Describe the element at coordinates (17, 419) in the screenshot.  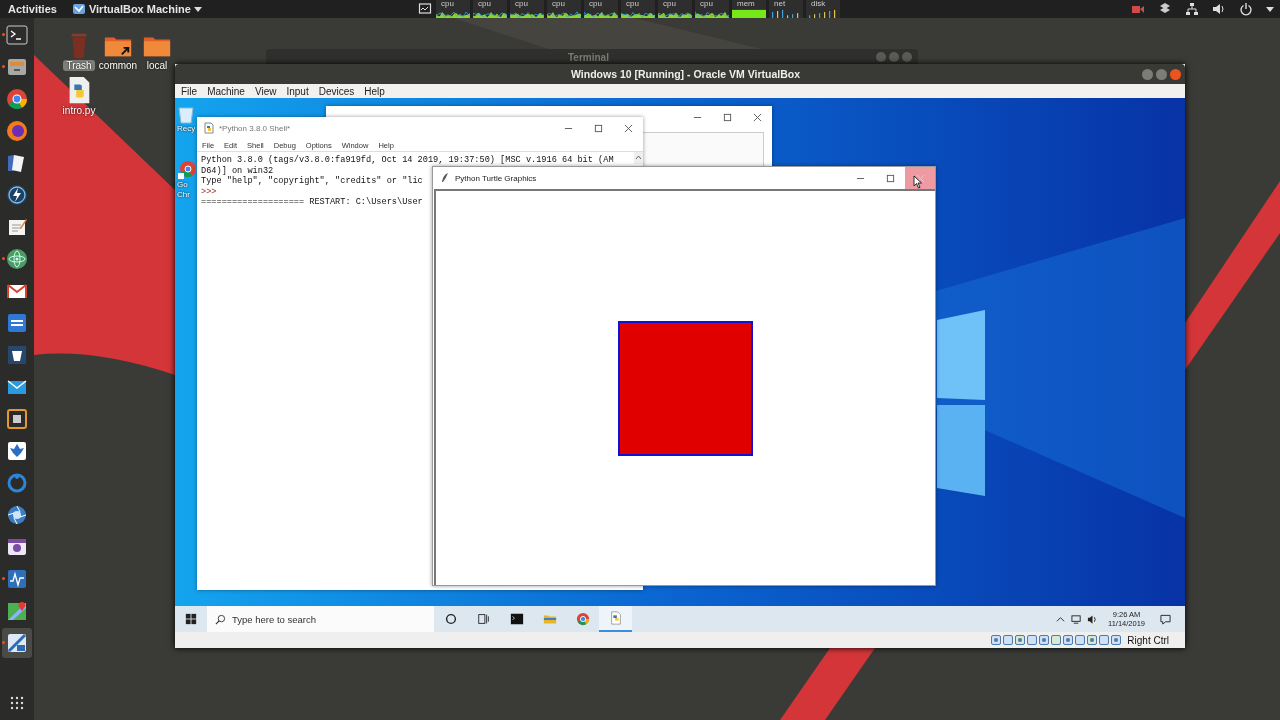
I see `board-icon` at that location.